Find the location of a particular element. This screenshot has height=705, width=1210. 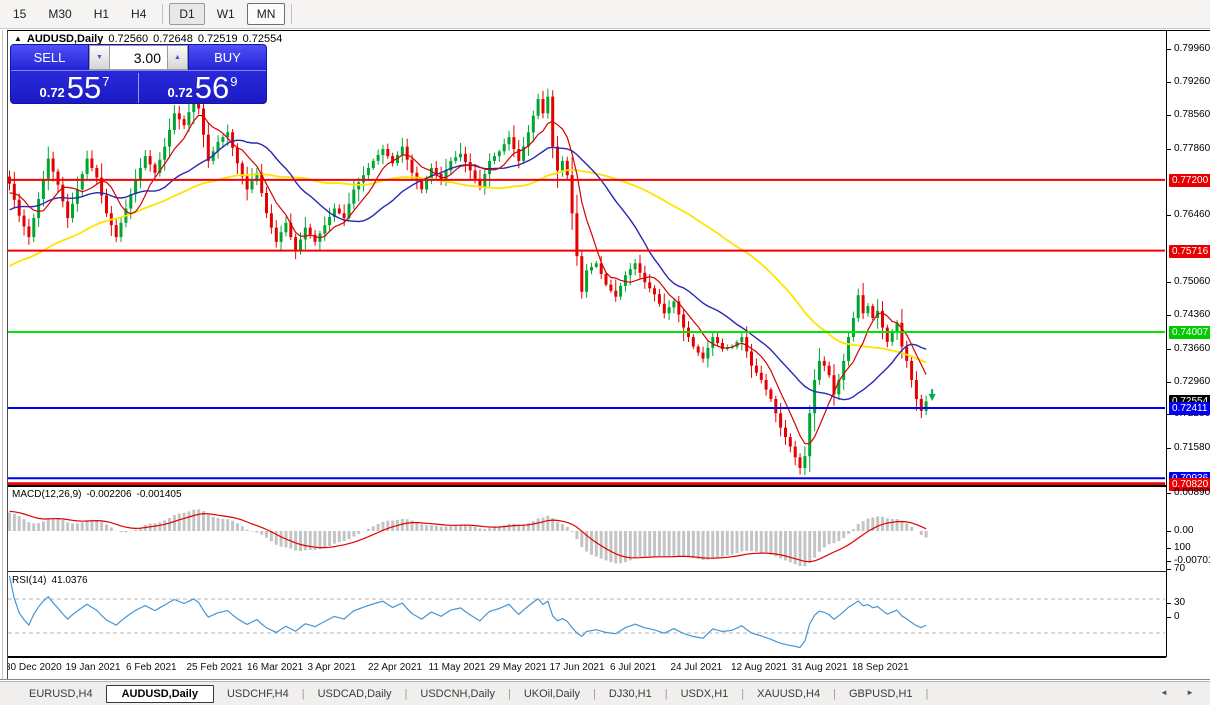

macd-signal-line is located at coordinates (468, 536).